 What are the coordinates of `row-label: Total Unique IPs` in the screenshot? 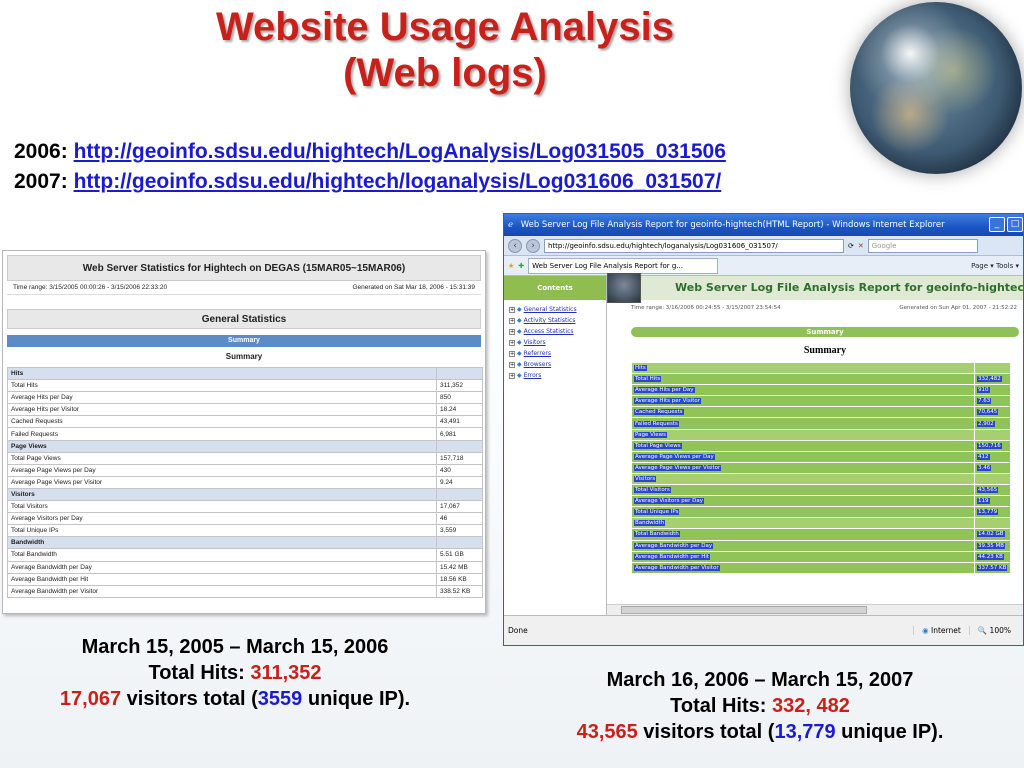 It's located at (222, 531).